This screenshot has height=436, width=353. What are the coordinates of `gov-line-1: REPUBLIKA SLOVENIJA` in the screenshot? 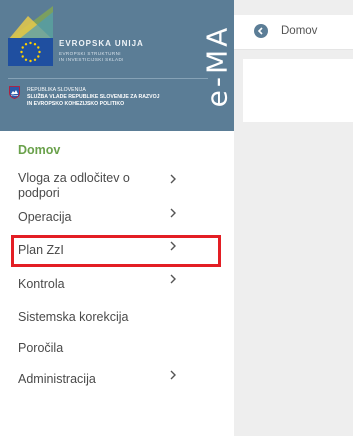 It's located at (56, 90).